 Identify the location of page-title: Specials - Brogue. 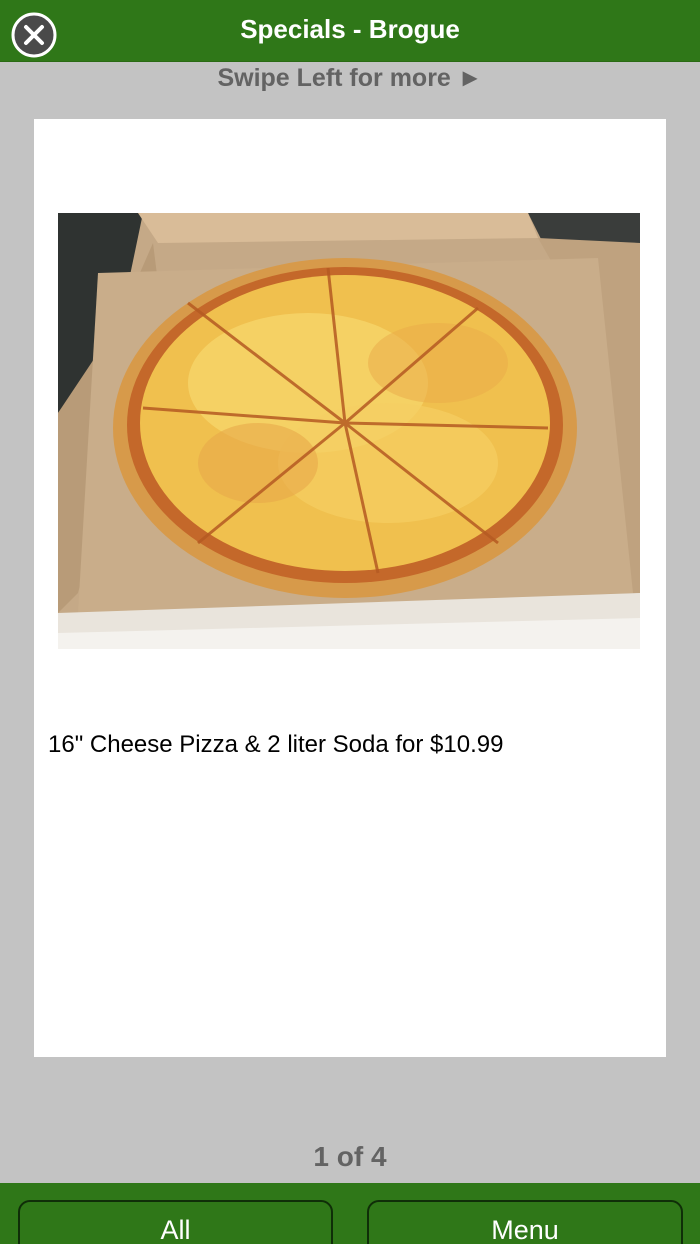
(350, 29).